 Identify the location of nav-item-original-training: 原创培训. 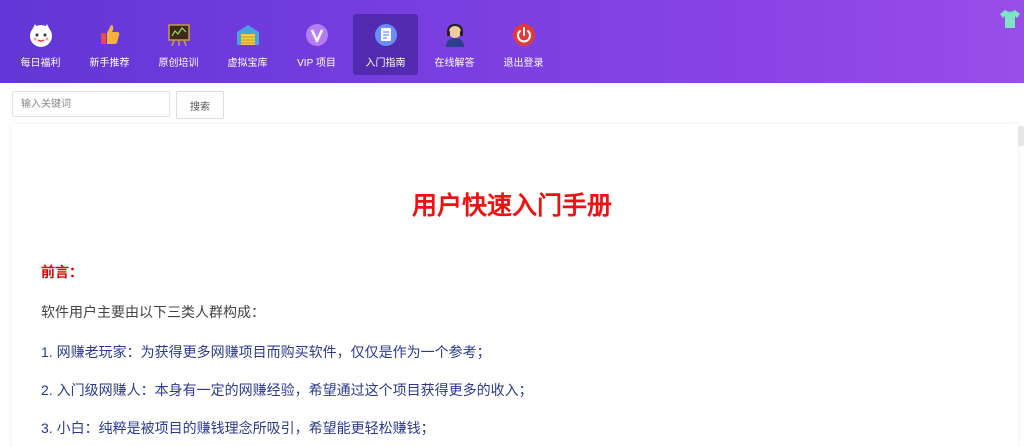
(178, 44).